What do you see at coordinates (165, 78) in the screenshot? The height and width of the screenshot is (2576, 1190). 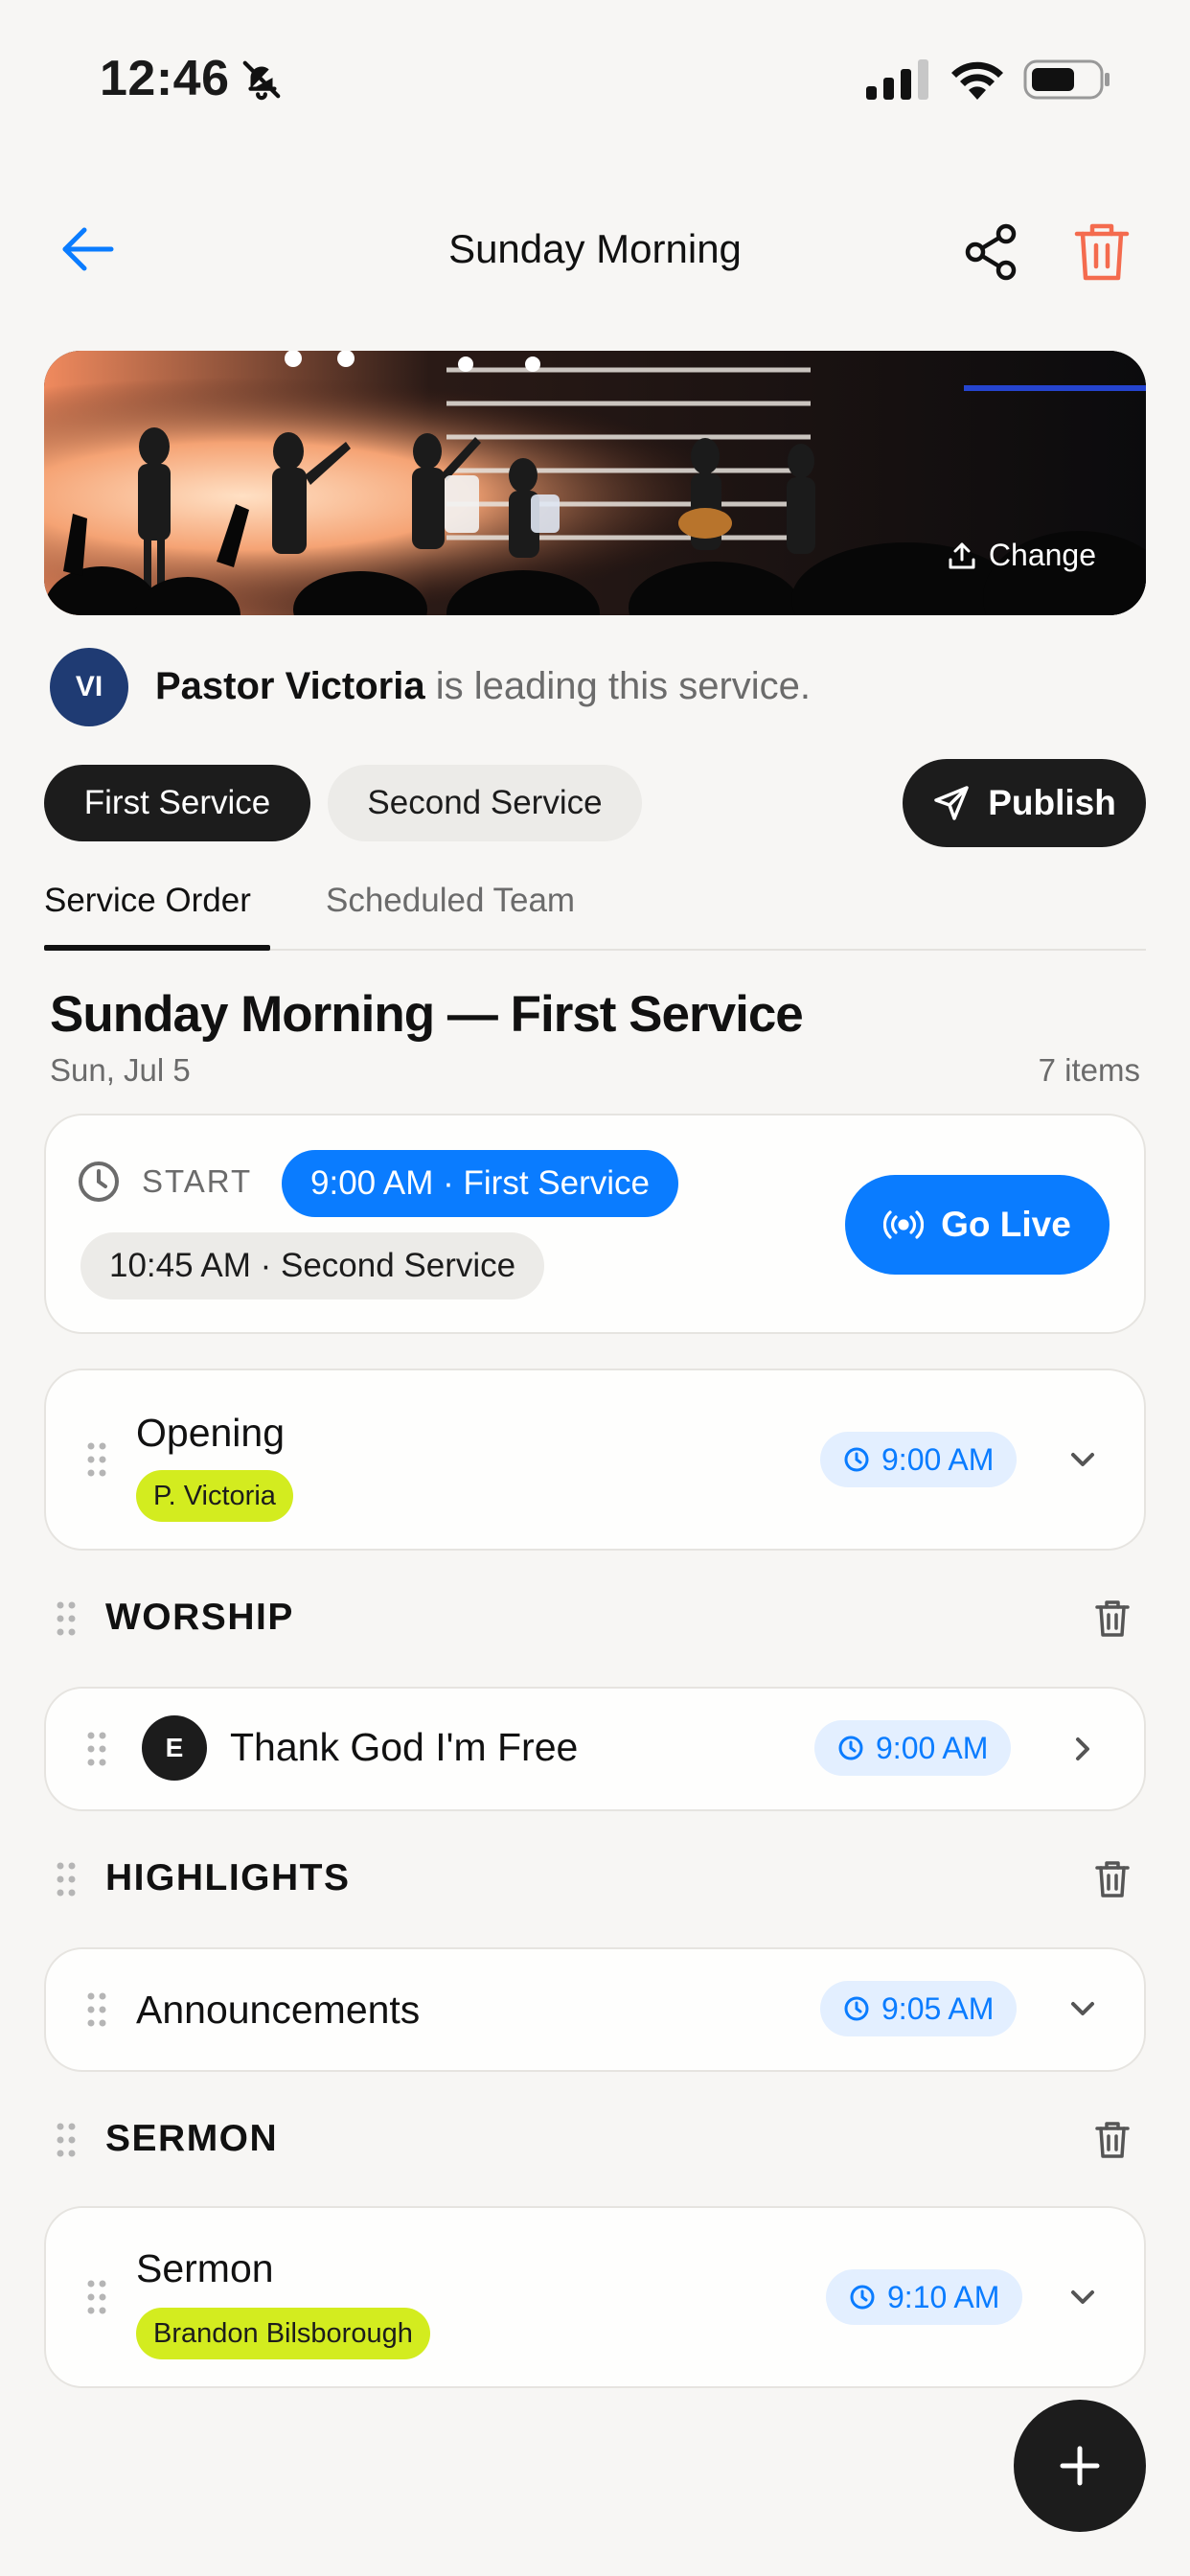 I see `status-time: 12:46` at bounding box center [165, 78].